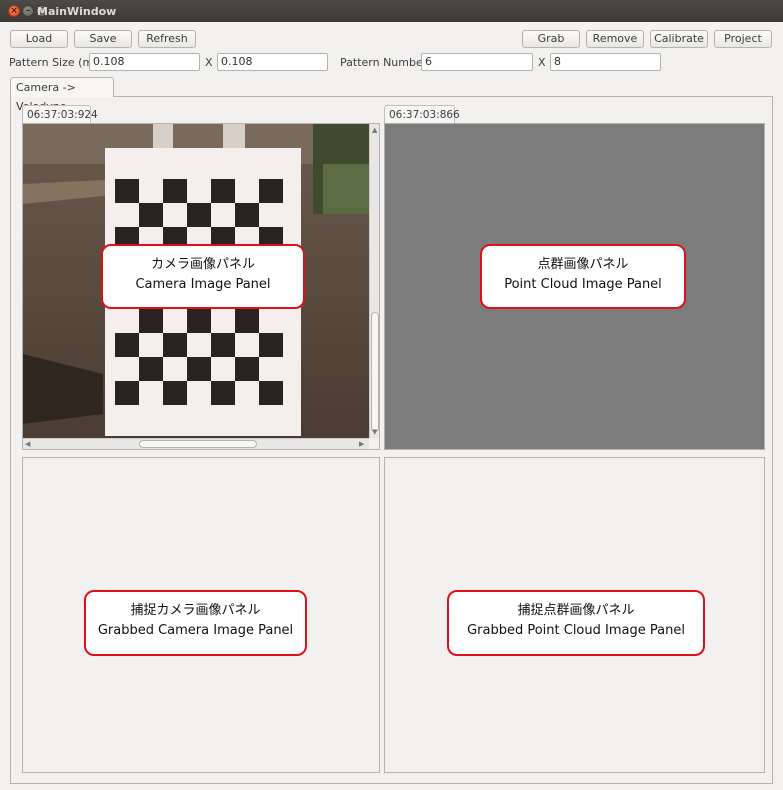  I want to click on scroll-left-icon: ◀, so click(27, 444).